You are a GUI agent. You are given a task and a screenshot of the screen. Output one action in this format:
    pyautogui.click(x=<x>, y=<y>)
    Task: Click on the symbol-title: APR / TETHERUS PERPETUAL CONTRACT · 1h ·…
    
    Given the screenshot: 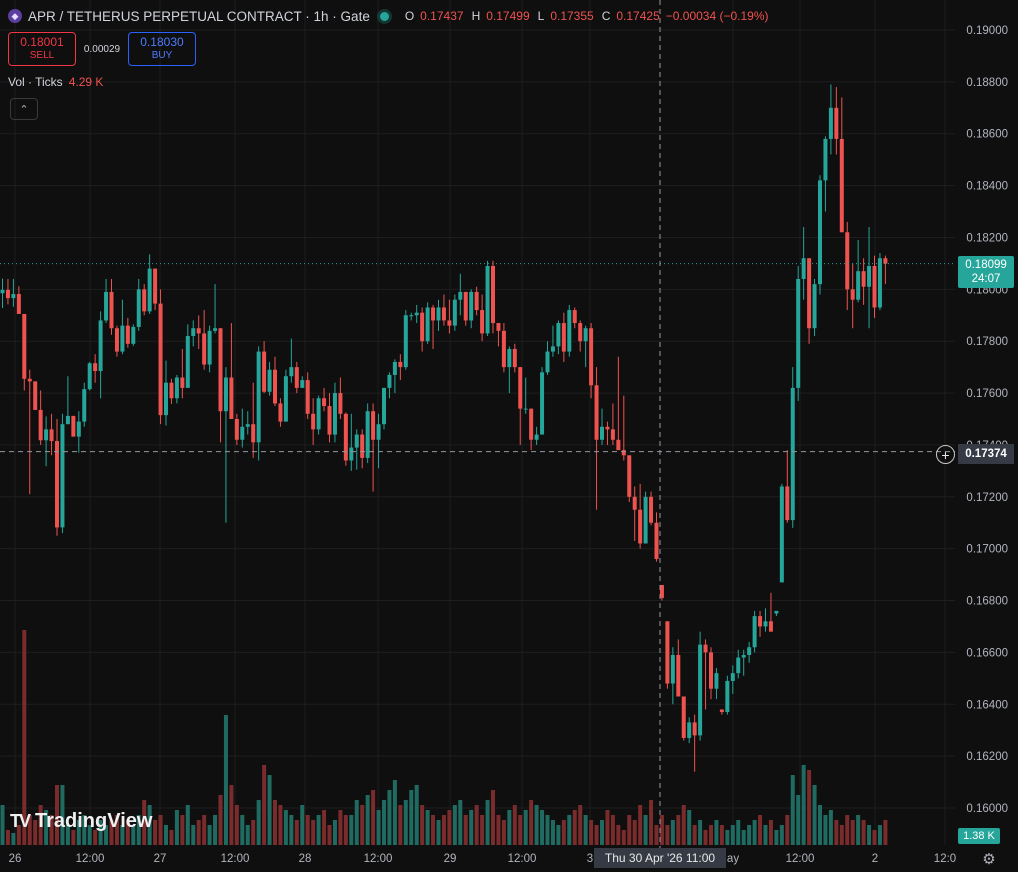 What is the action you would take?
    pyautogui.click(x=199, y=16)
    